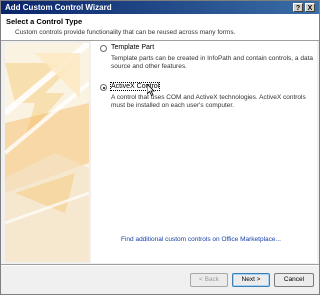 The height and width of the screenshot is (295, 320). I want to click on close-button: X, so click(310, 7).